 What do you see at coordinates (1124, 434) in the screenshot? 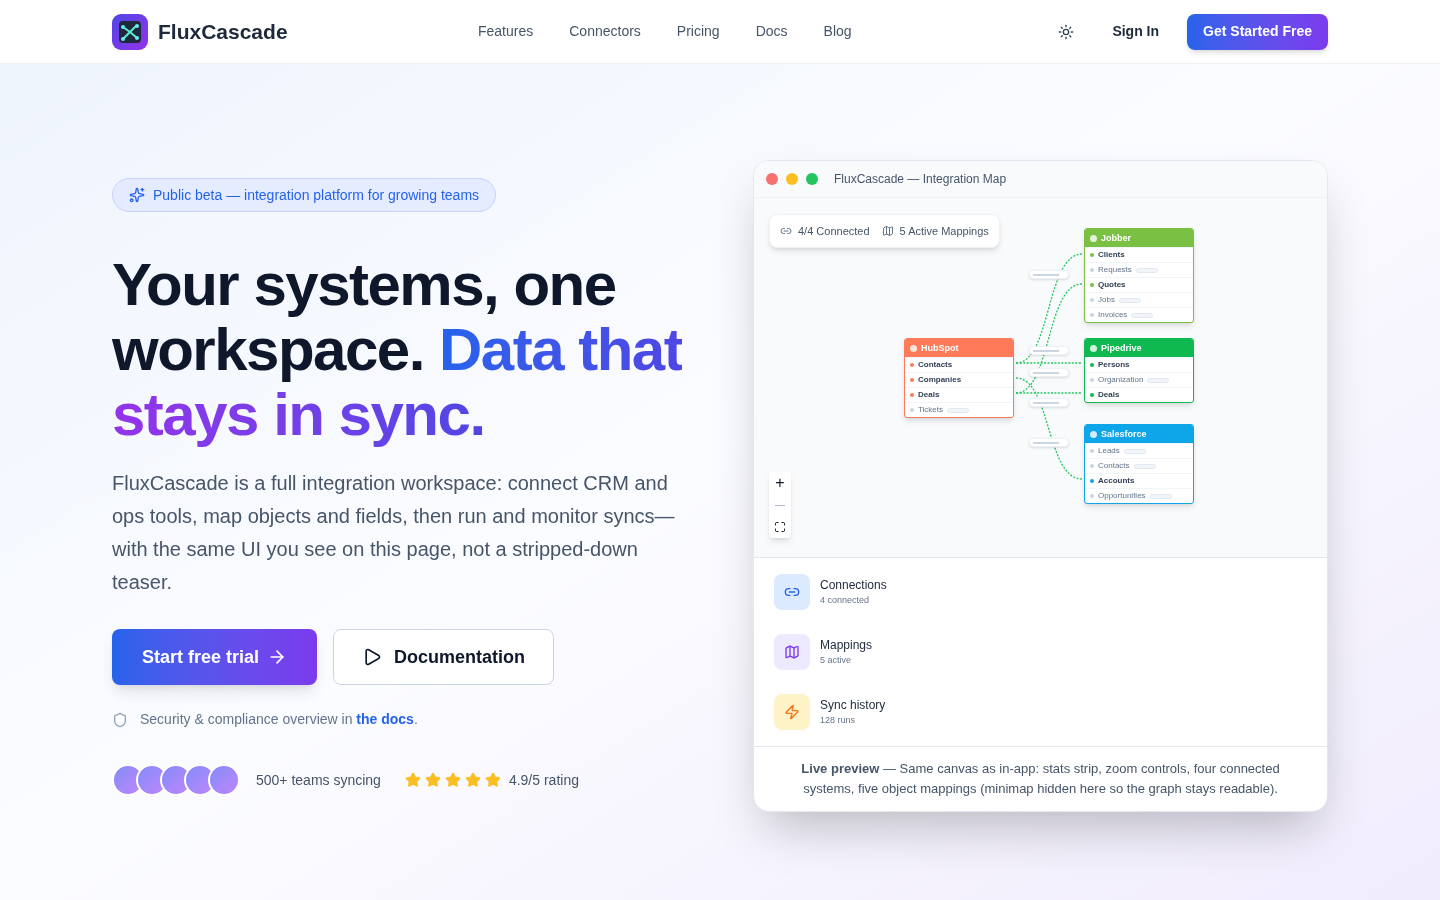
I see `node-title: Salesforce` at bounding box center [1124, 434].